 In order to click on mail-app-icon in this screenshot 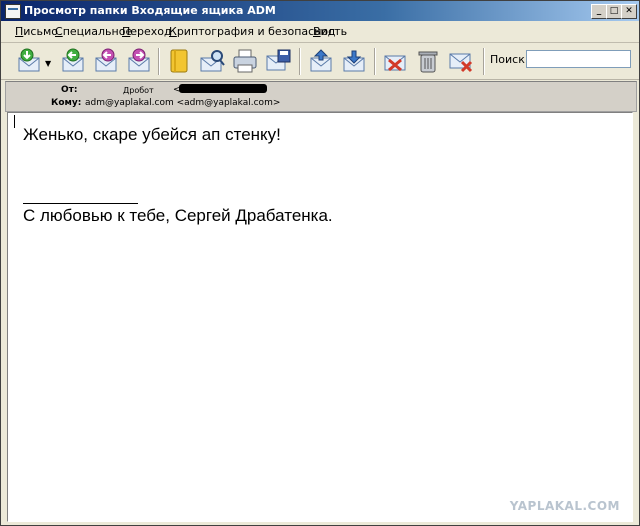, I will do `click(13, 11)`.